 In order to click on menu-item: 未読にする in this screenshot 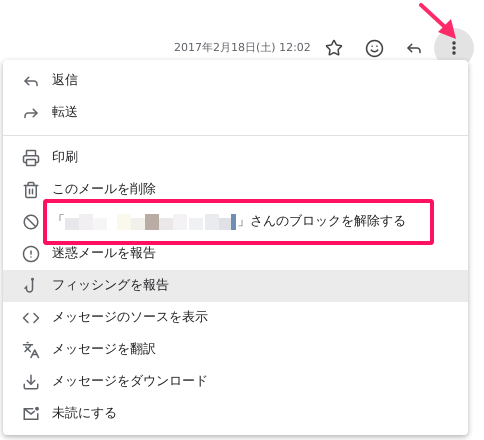, I will do `click(235, 414)`.